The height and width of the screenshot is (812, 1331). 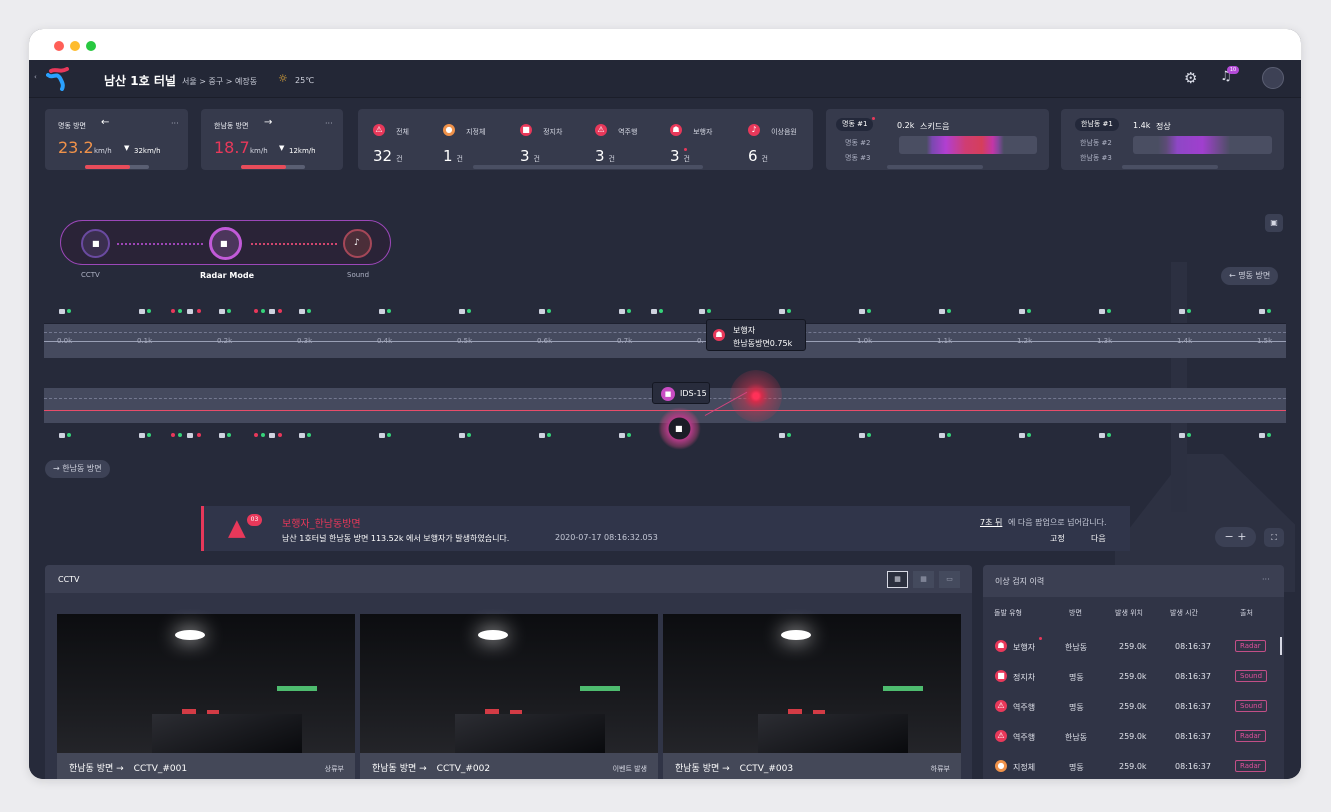 What do you see at coordinates (796, 635) in the screenshot?
I see `tunnel-light` at bounding box center [796, 635].